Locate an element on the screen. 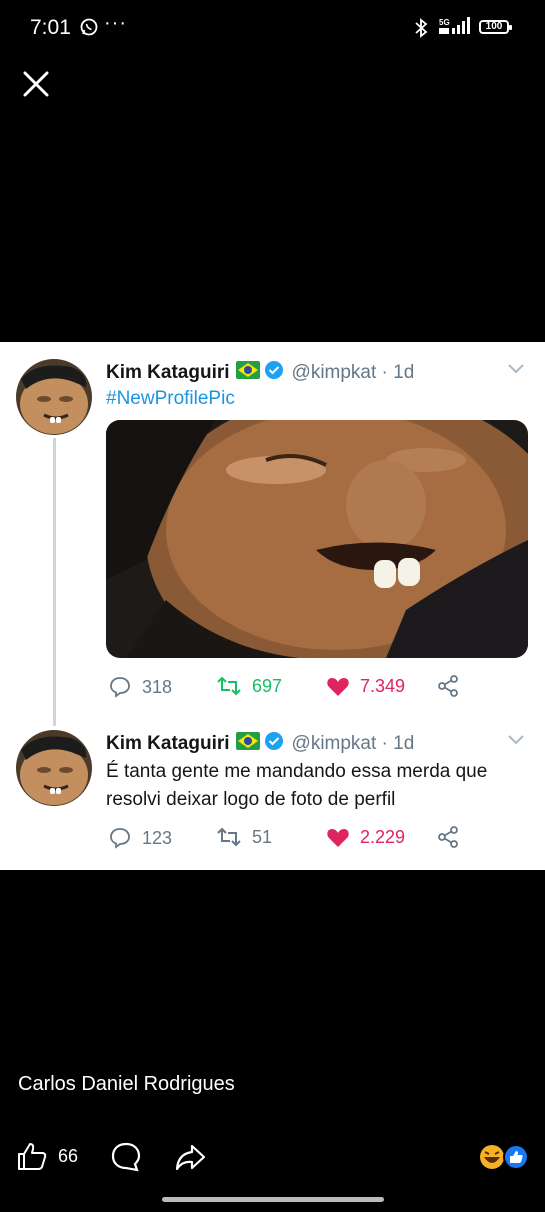  battery-icon: 100 is located at coordinates (495, 27).